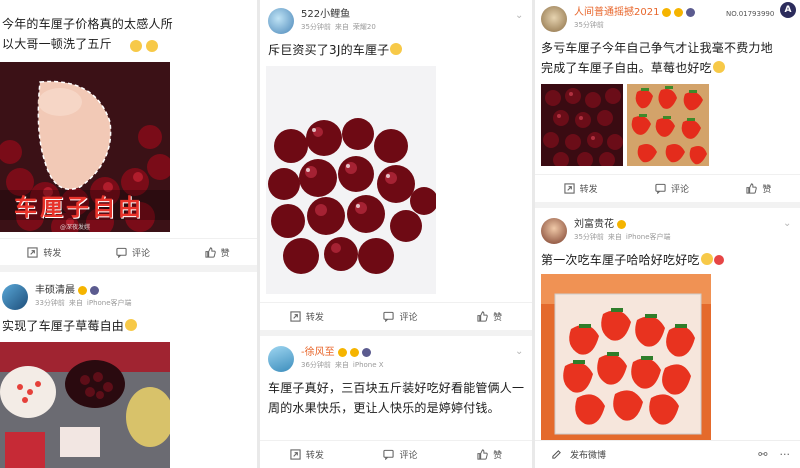 This screenshot has height=468, width=800. Describe the element at coordinates (364, 27) in the screenshot. I see `post-device: 荣耀20` at that location.